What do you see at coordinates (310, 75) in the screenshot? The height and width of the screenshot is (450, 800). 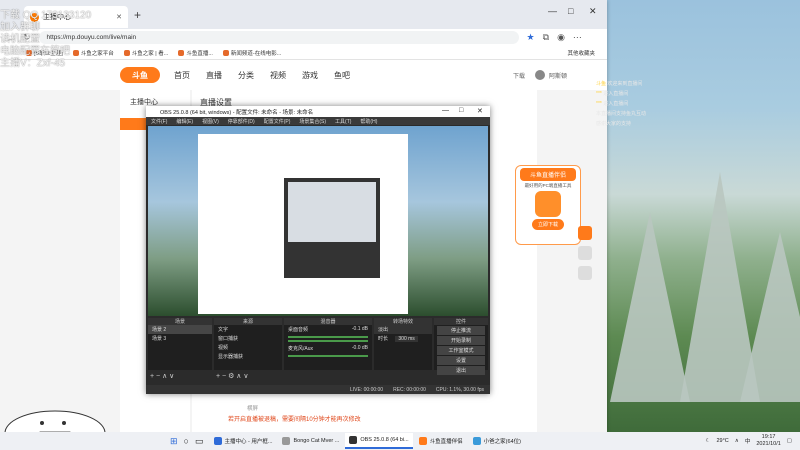 I see `nav-game: 游戏` at bounding box center [310, 75].